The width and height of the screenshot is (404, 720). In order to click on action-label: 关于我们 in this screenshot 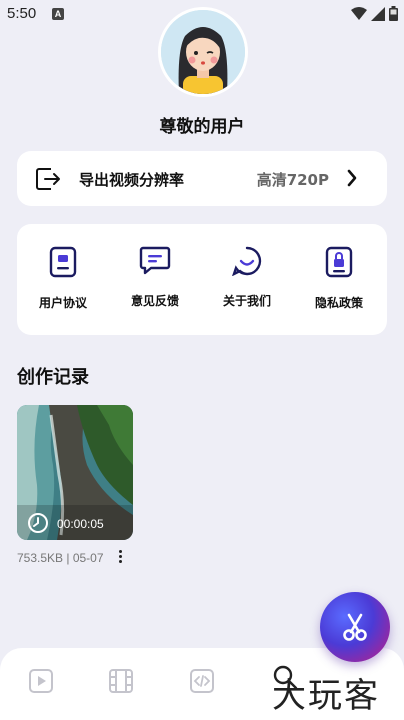, I will do `click(246, 301)`.